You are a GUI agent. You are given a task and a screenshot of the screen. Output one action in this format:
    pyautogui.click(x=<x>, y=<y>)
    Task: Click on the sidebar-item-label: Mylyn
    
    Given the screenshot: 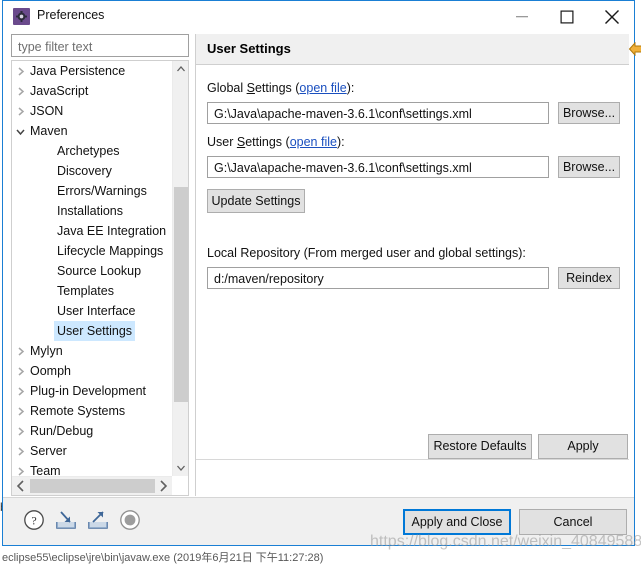 What is the action you would take?
    pyautogui.click(x=46, y=351)
    